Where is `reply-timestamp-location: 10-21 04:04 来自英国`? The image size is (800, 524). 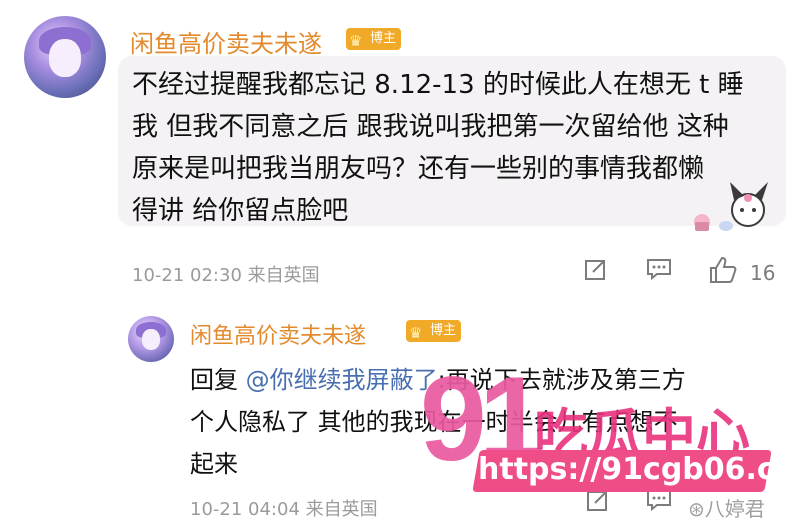 reply-timestamp-location: 10-21 04:04 来自英国 is located at coordinates (284, 509).